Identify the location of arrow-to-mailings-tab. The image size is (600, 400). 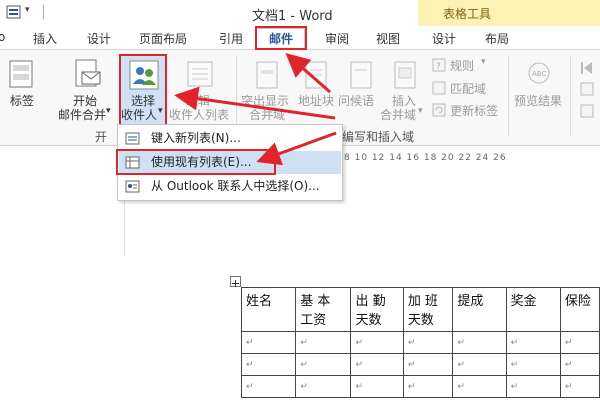
(308, 73).